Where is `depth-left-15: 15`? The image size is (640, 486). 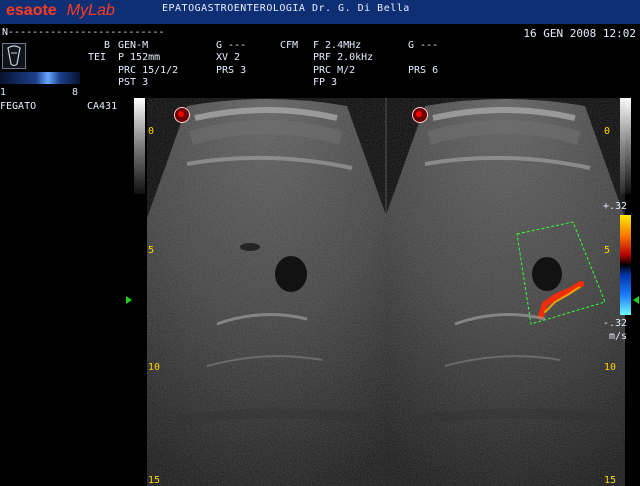
depth-left-15: 15 is located at coordinates (154, 480).